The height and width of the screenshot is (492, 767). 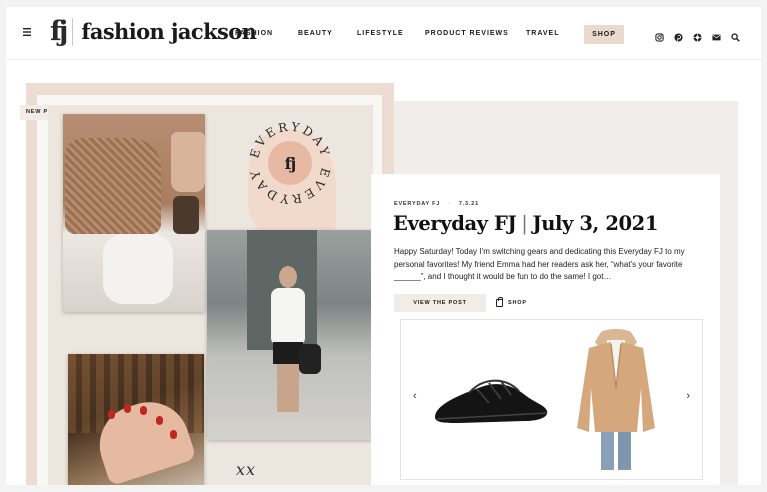 I want to click on photo-street-outfit, so click(x=290, y=335).